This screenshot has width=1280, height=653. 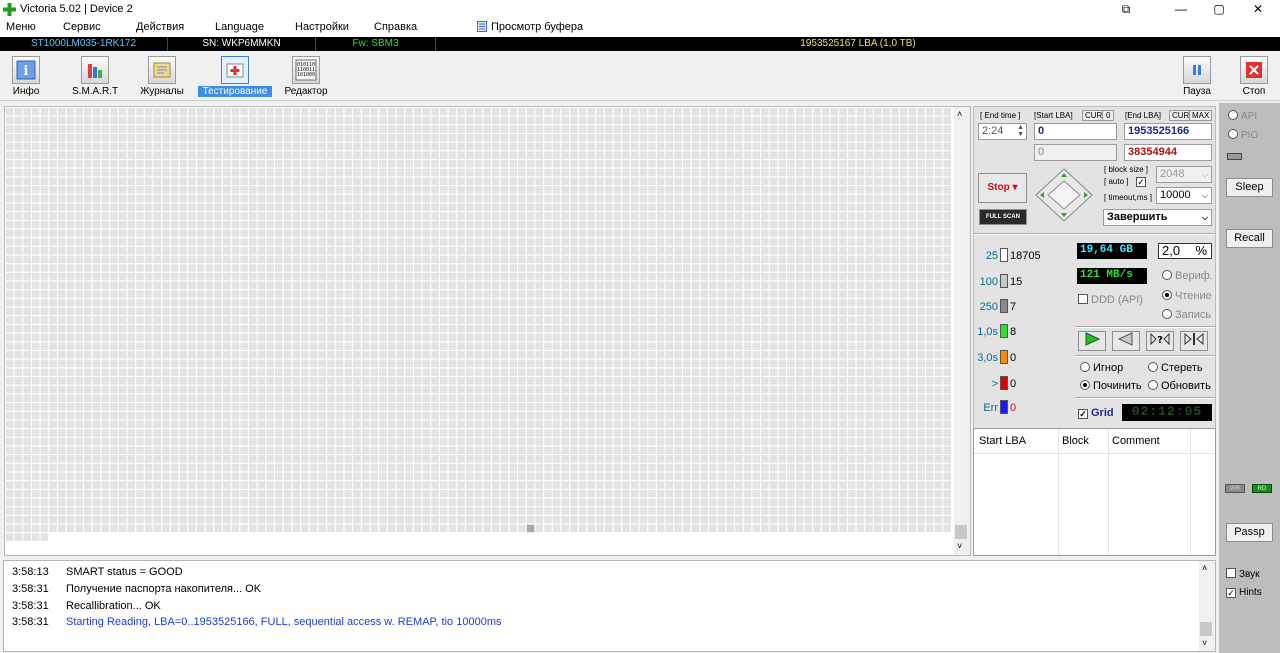 I want to click on menu-item-actions: Действия, so click(x=160, y=27).